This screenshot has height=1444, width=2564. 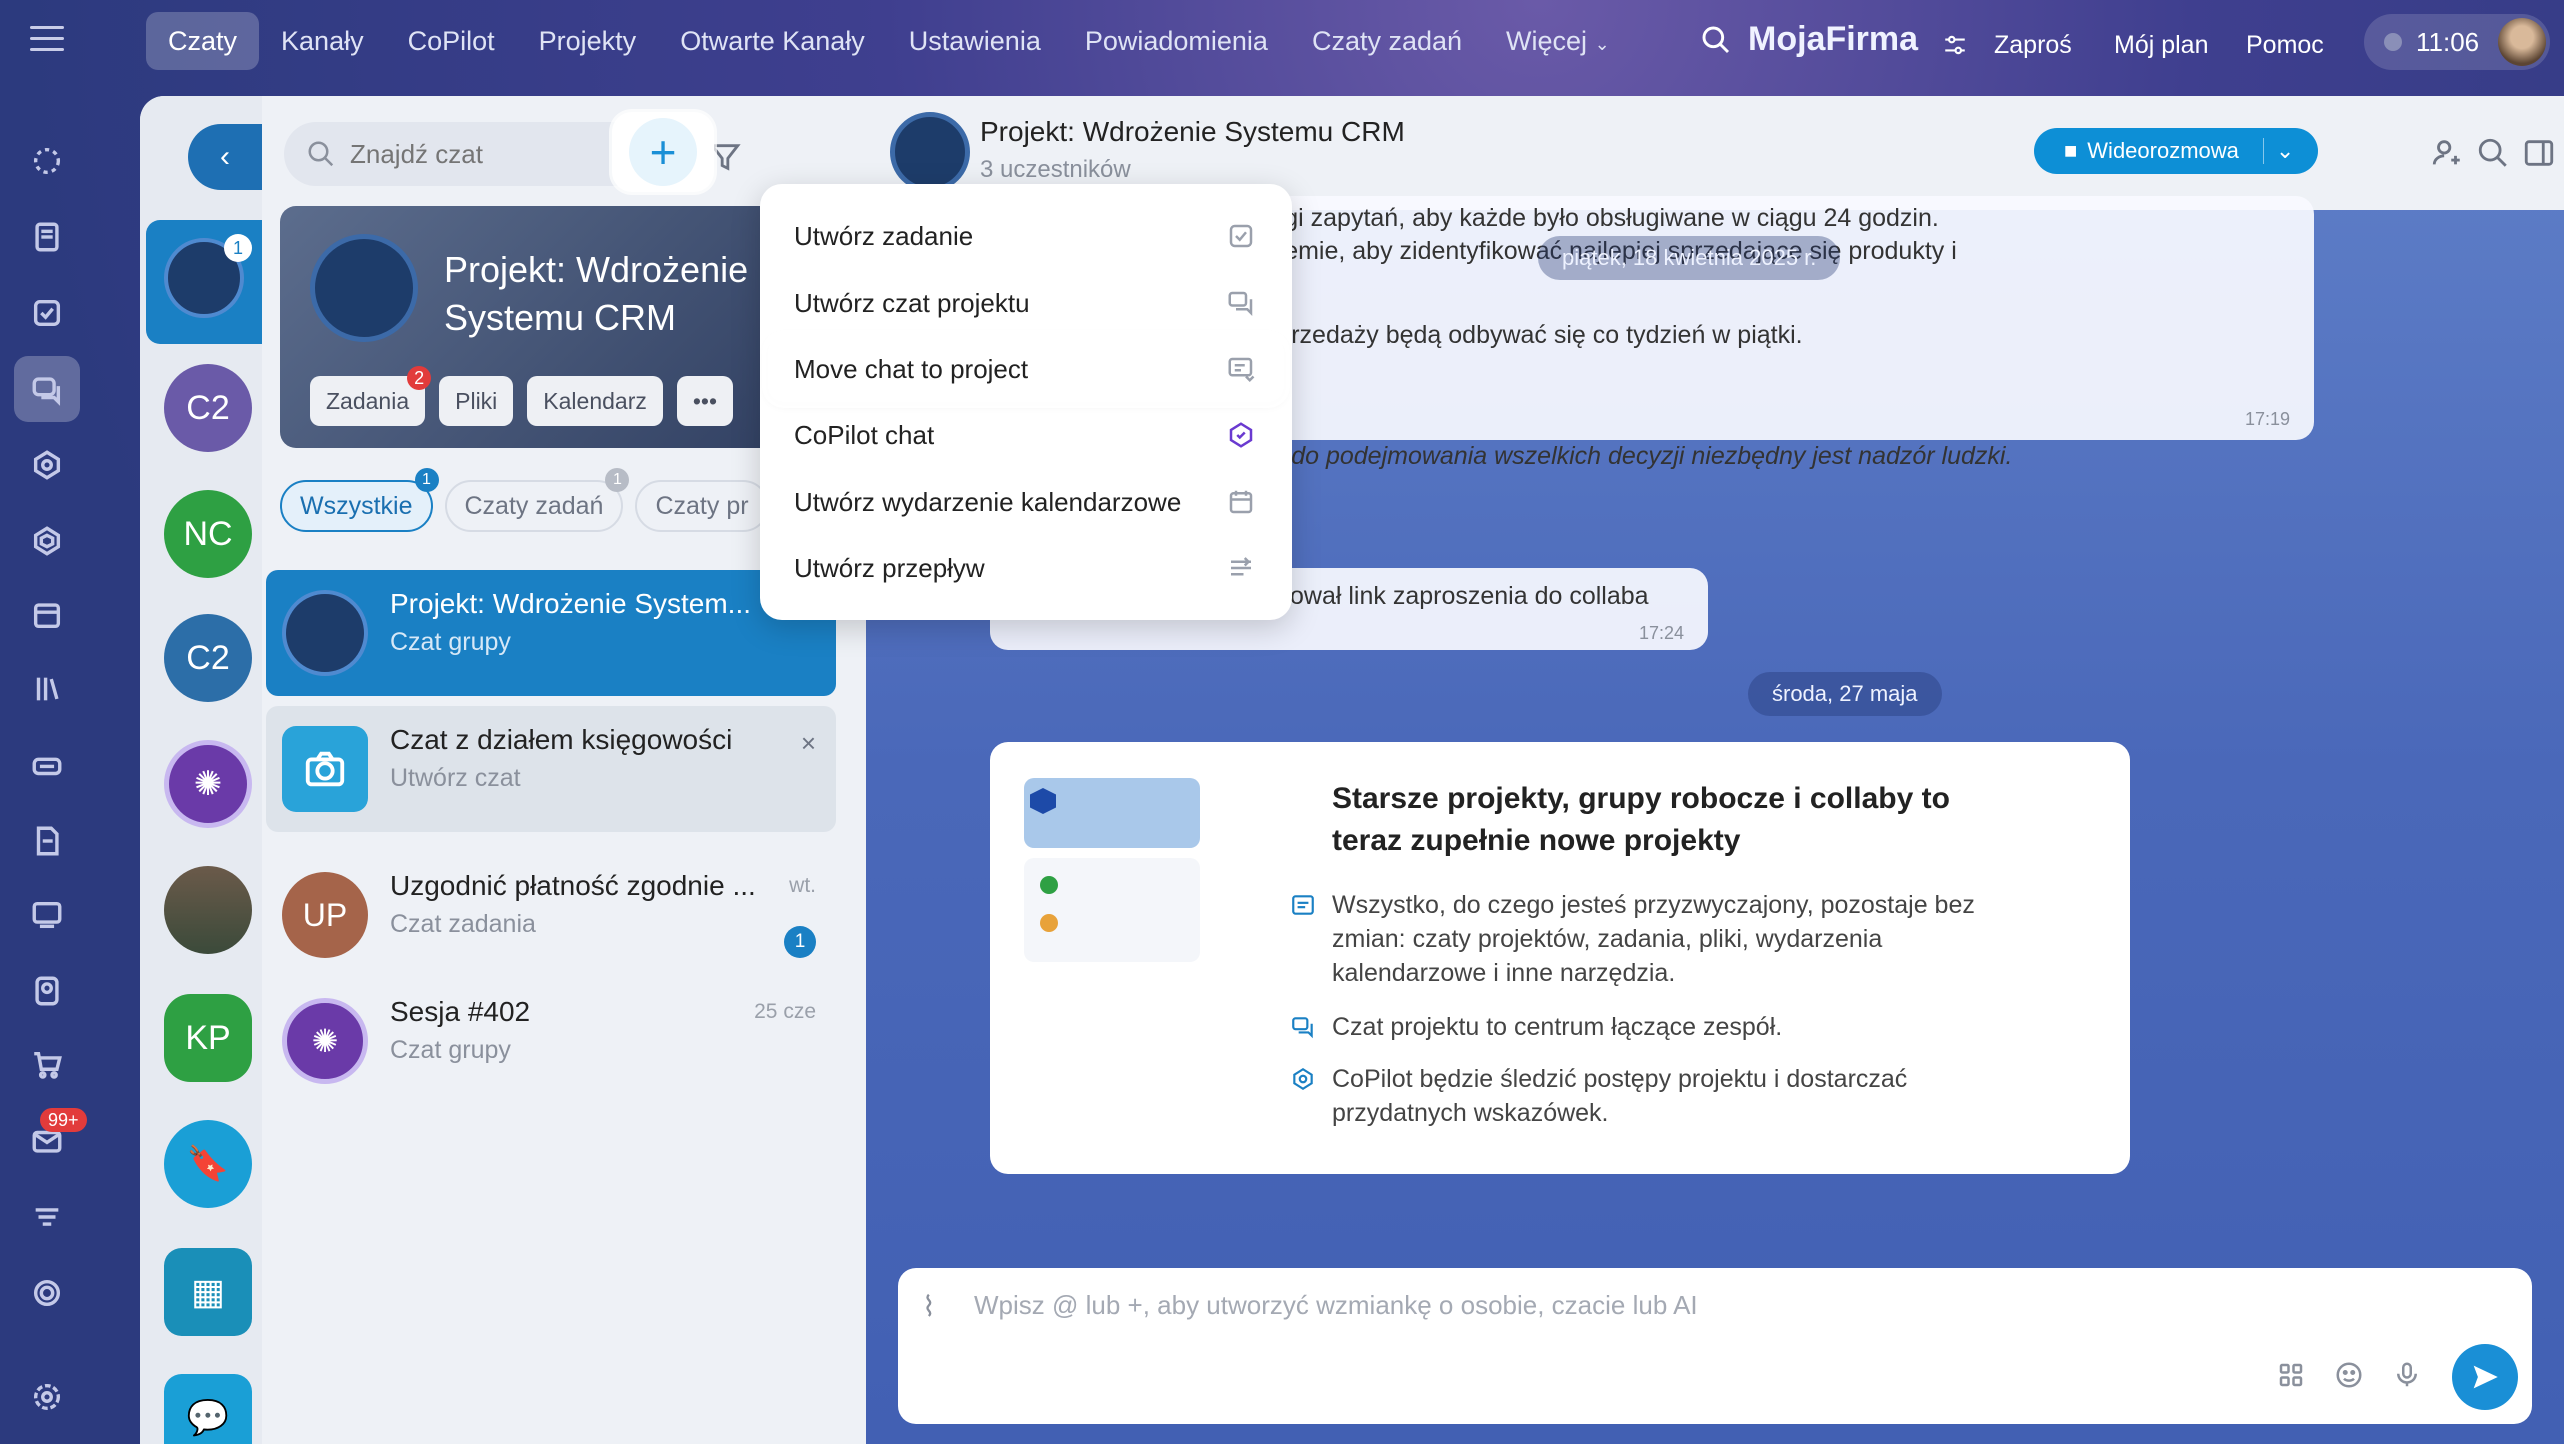 What do you see at coordinates (930, 152) in the screenshot?
I see `chat-avatar` at bounding box center [930, 152].